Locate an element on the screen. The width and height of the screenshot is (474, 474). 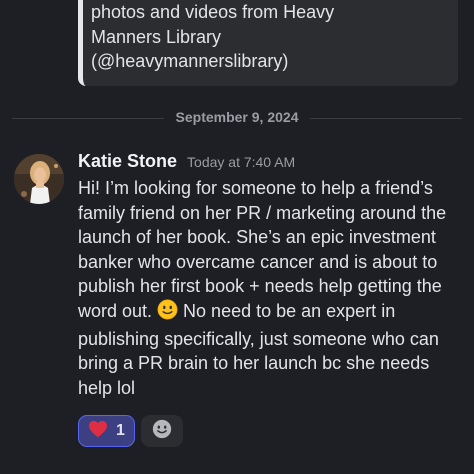
divider-date: September 9, 2024 is located at coordinates (237, 117).